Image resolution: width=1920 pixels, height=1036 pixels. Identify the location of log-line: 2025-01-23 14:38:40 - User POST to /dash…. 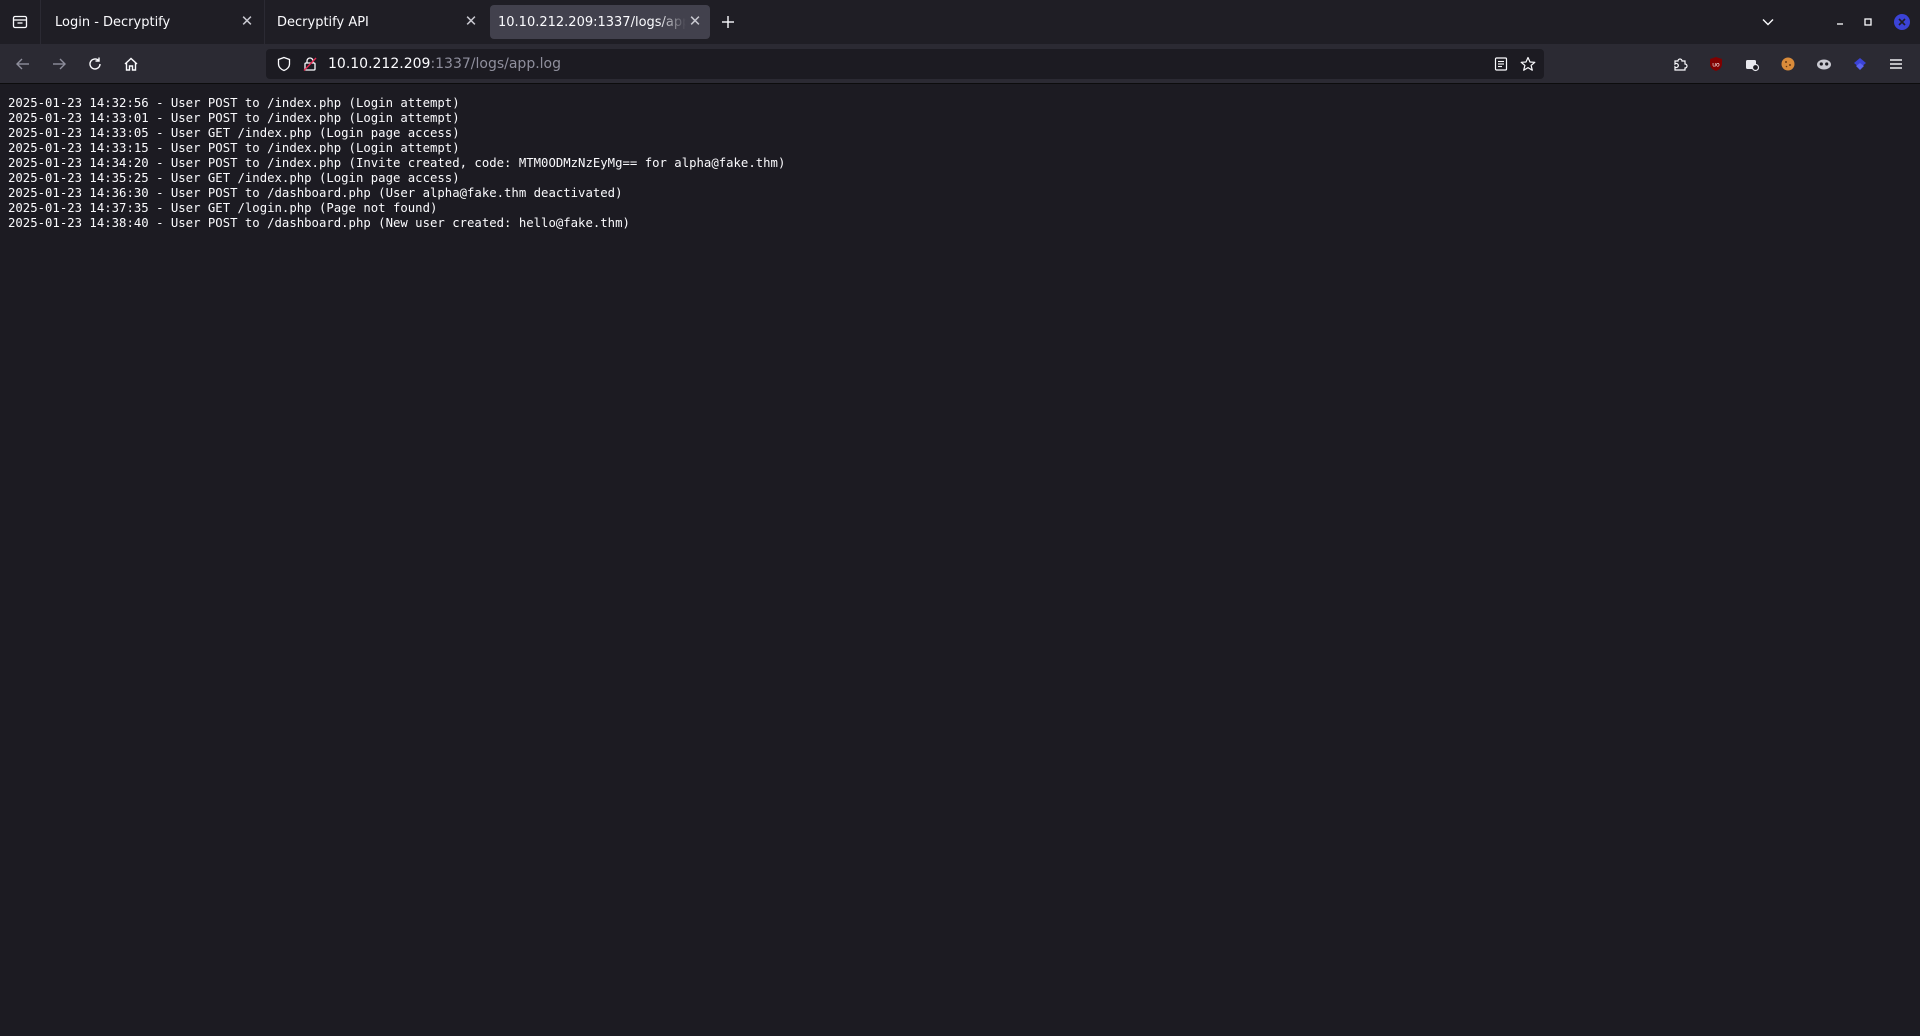
(319, 223).